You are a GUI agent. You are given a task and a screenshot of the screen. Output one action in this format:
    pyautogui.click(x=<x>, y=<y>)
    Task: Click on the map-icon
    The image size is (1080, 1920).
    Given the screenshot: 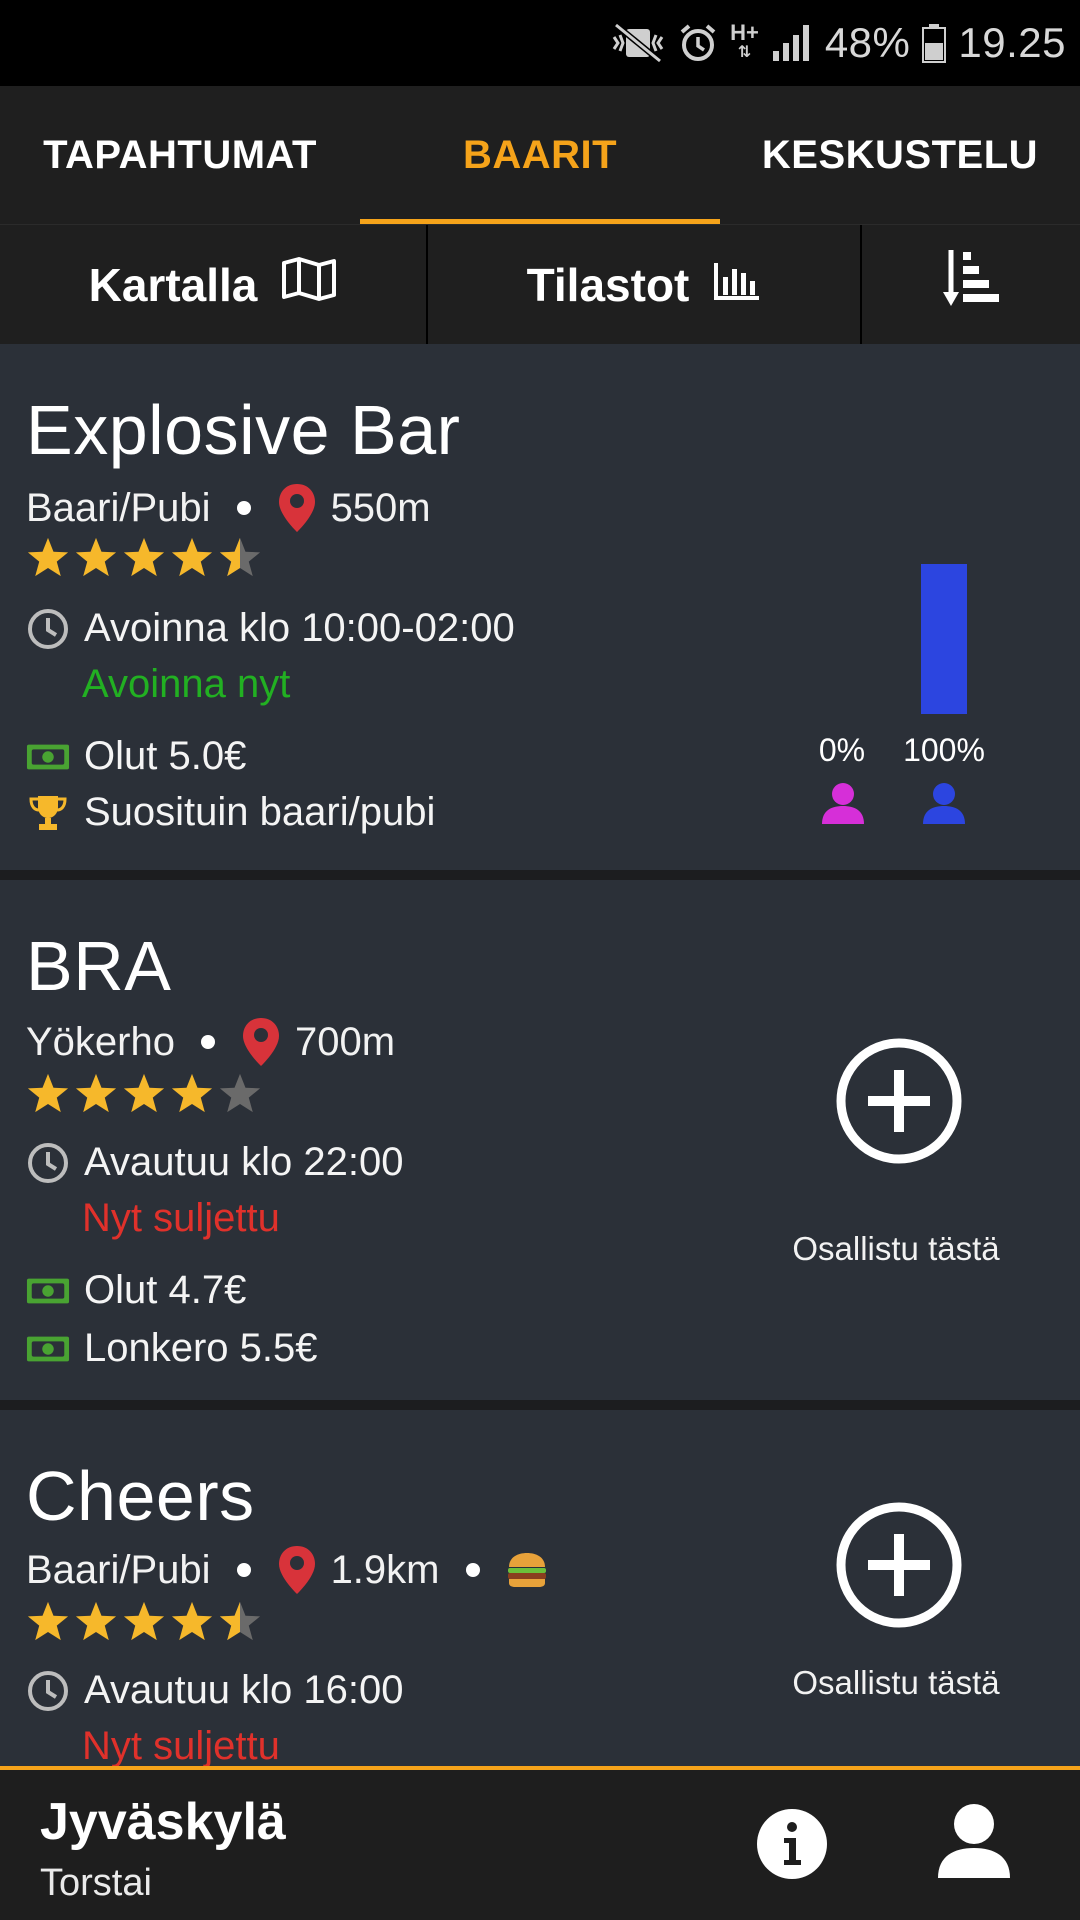 What is the action you would take?
    pyautogui.click(x=309, y=284)
    